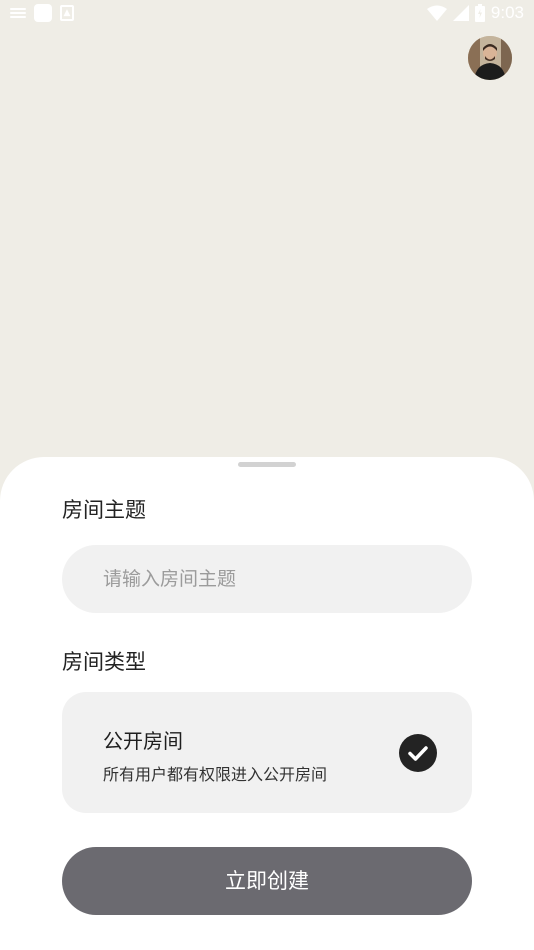 This screenshot has width=534, height=950. I want to click on signal-icon, so click(460, 13).